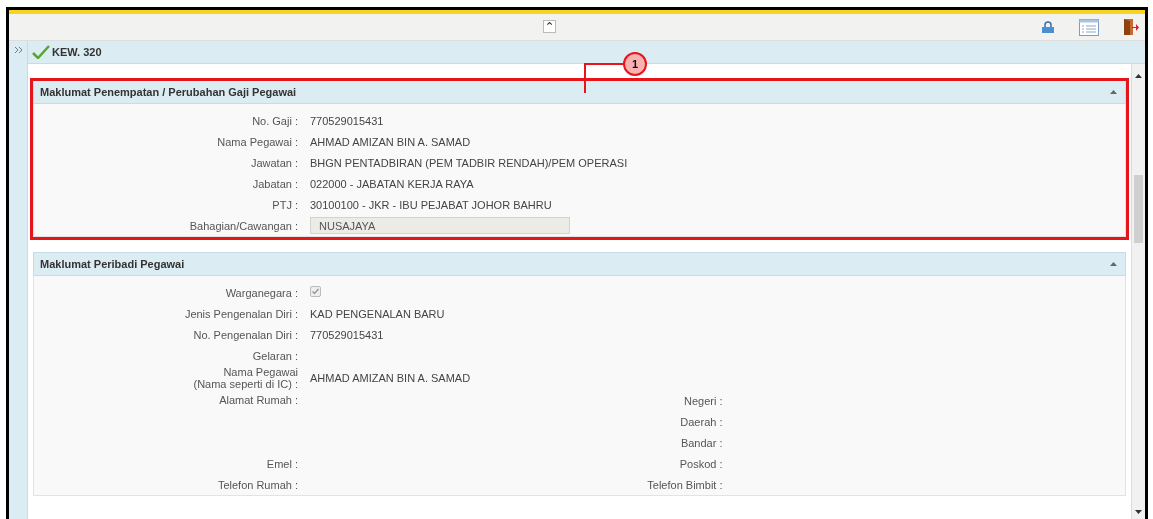 Image resolution: width=1153 pixels, height=519 pixels. Describe the element at coordinates (701, 421) in the screenshot. I see `field-label: Daerah :` at that location.